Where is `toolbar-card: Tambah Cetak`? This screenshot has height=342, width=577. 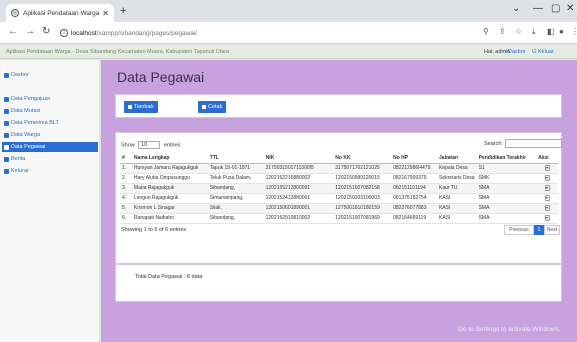
toolbar-card: Tambah Cetak is located at coordinates (338, 106).